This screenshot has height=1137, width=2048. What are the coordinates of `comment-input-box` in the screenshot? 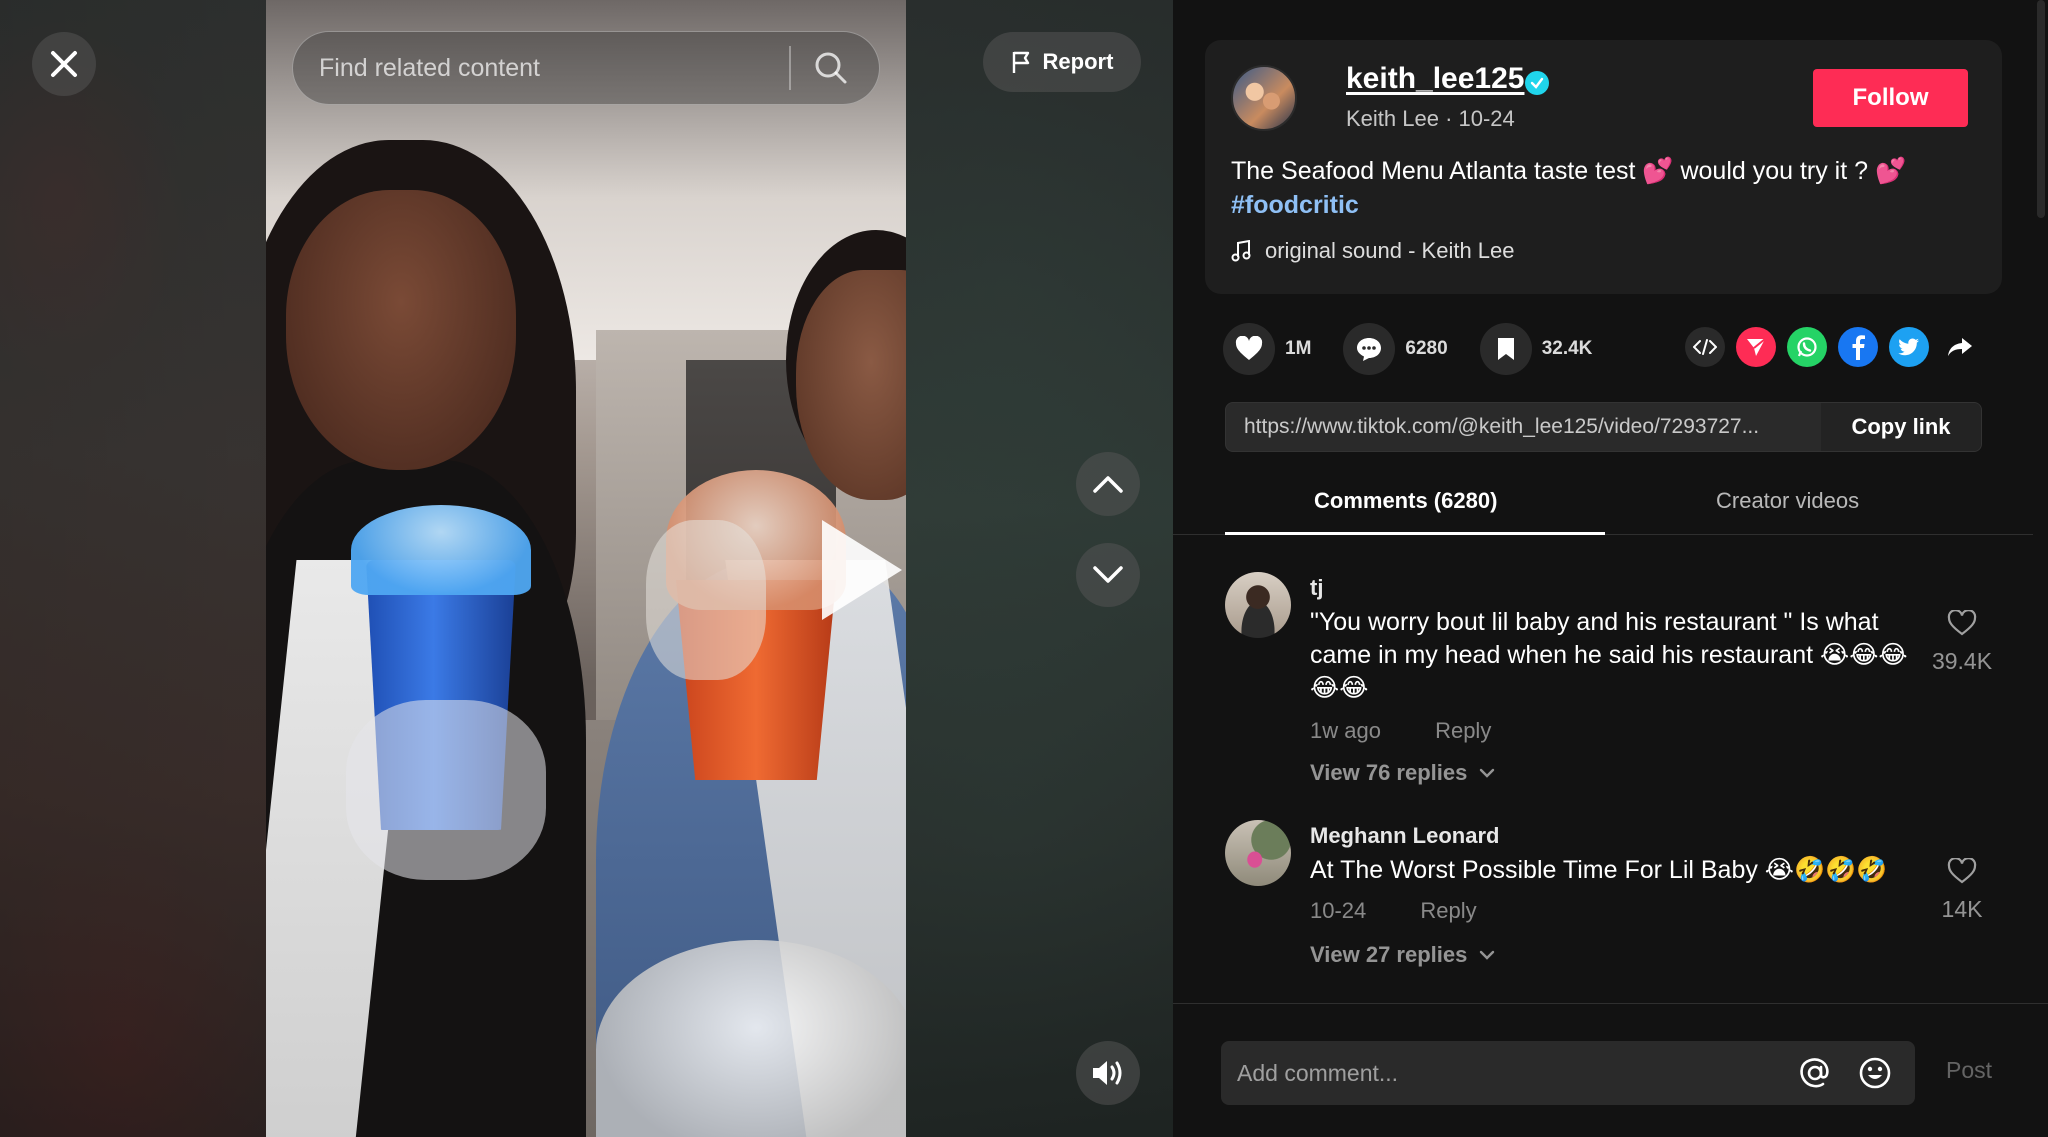 It's located at (1568, 1073).